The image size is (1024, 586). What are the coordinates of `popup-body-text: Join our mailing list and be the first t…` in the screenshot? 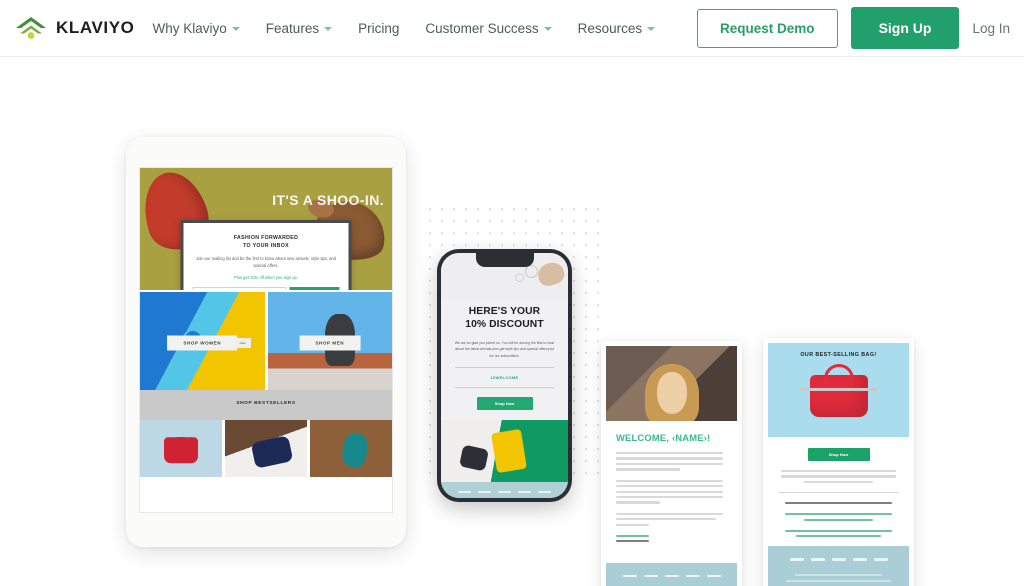 It's located at (266, 262).